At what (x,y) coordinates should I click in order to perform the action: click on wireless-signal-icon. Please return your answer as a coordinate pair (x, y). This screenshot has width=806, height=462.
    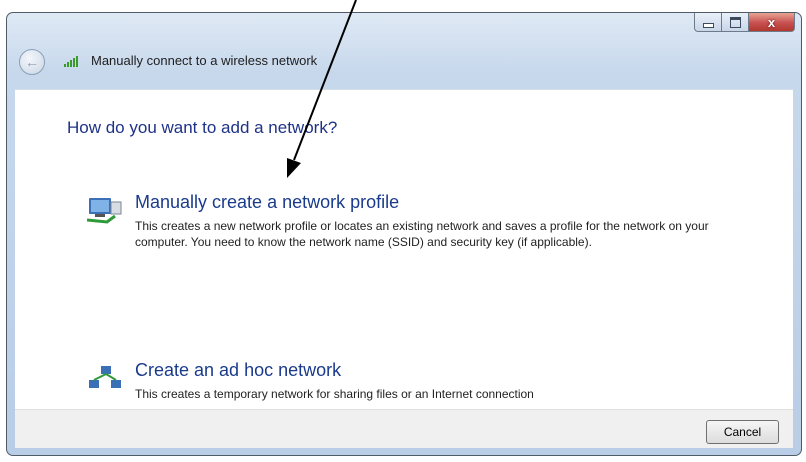
    Looking at the image, I should click on (71, 61).